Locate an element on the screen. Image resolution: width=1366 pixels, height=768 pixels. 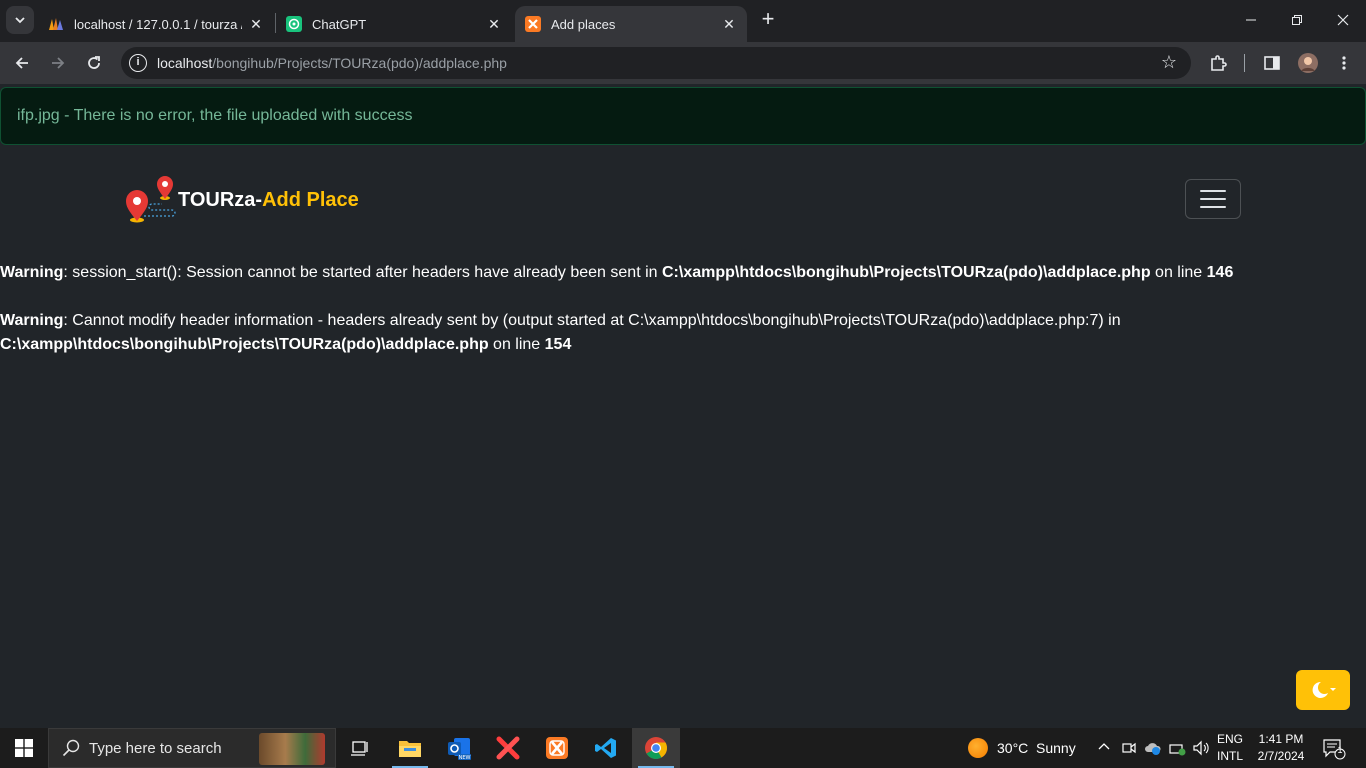
file-explorer-icon is located at coordinates (410, 749).